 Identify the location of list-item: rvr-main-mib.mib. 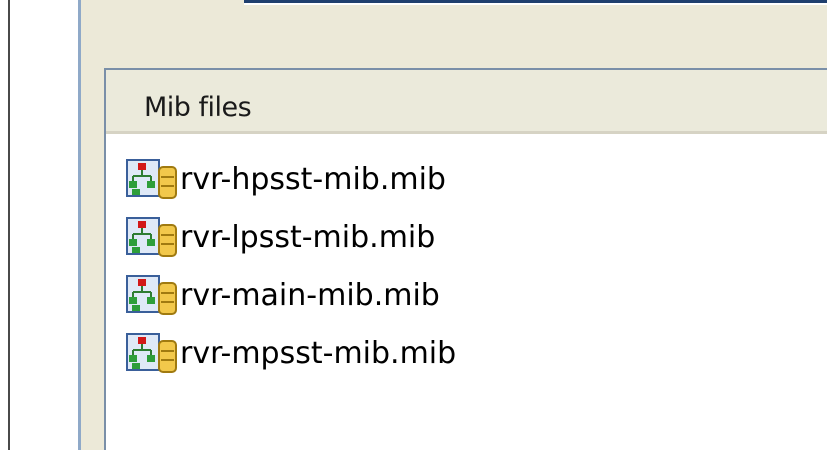
(291, 295).